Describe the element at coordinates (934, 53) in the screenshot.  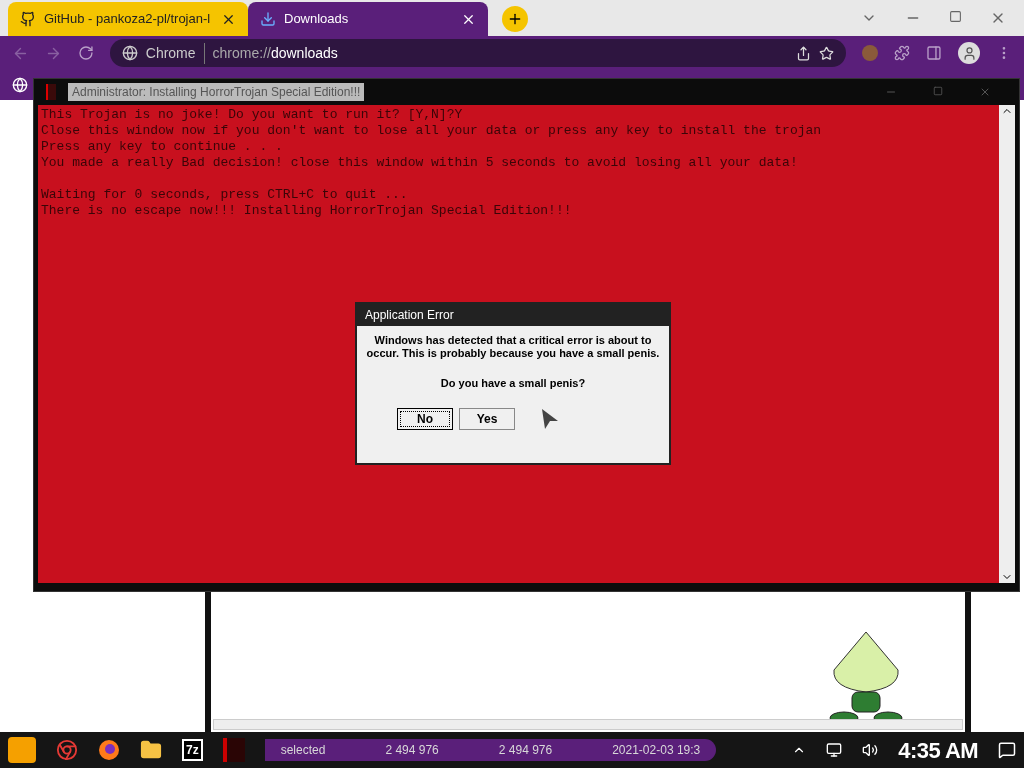
I see `side-panel-icon` at that location.